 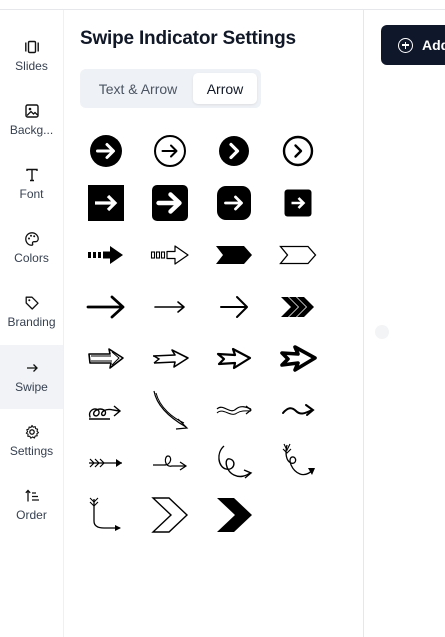 I want to click on tag-icon, so click(x=32, y=303).